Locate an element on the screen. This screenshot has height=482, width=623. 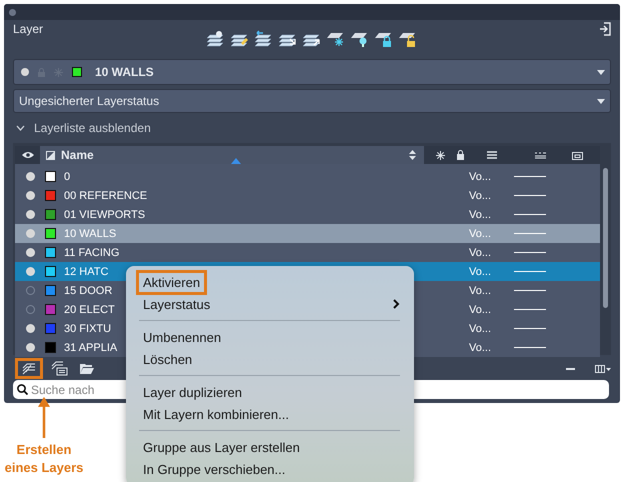
panel-title: Layer is located at coordinates (28, 29).